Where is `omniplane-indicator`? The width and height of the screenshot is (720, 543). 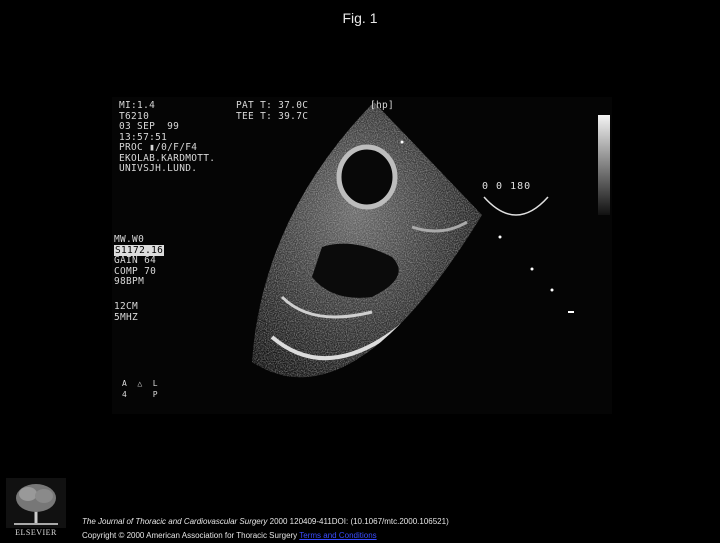
omniplane-indicator is located at coordinates (516, 206).